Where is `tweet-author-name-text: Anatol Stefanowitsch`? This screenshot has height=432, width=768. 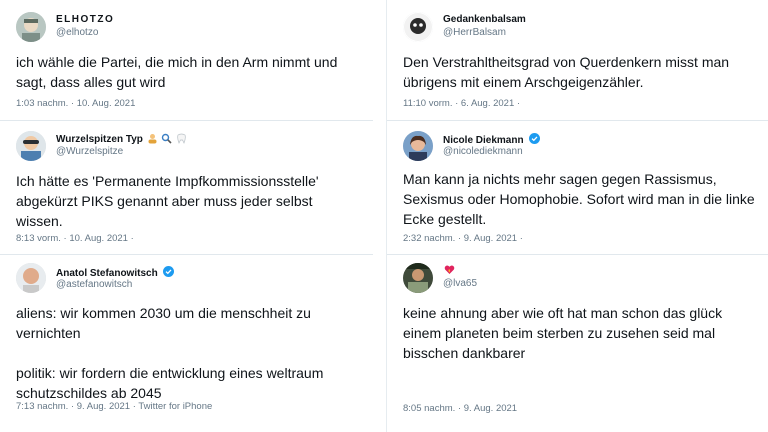
tweet-author-name-text: Anatol Stefanowitsch is located at coordinates (107, 273).